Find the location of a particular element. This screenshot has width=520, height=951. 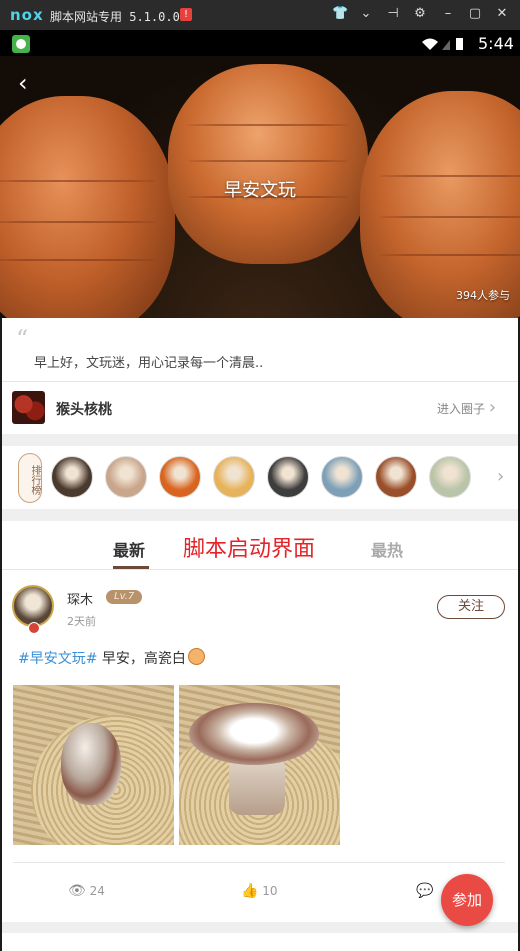

comment-button: 💬 is located at coordinates (424, 891).